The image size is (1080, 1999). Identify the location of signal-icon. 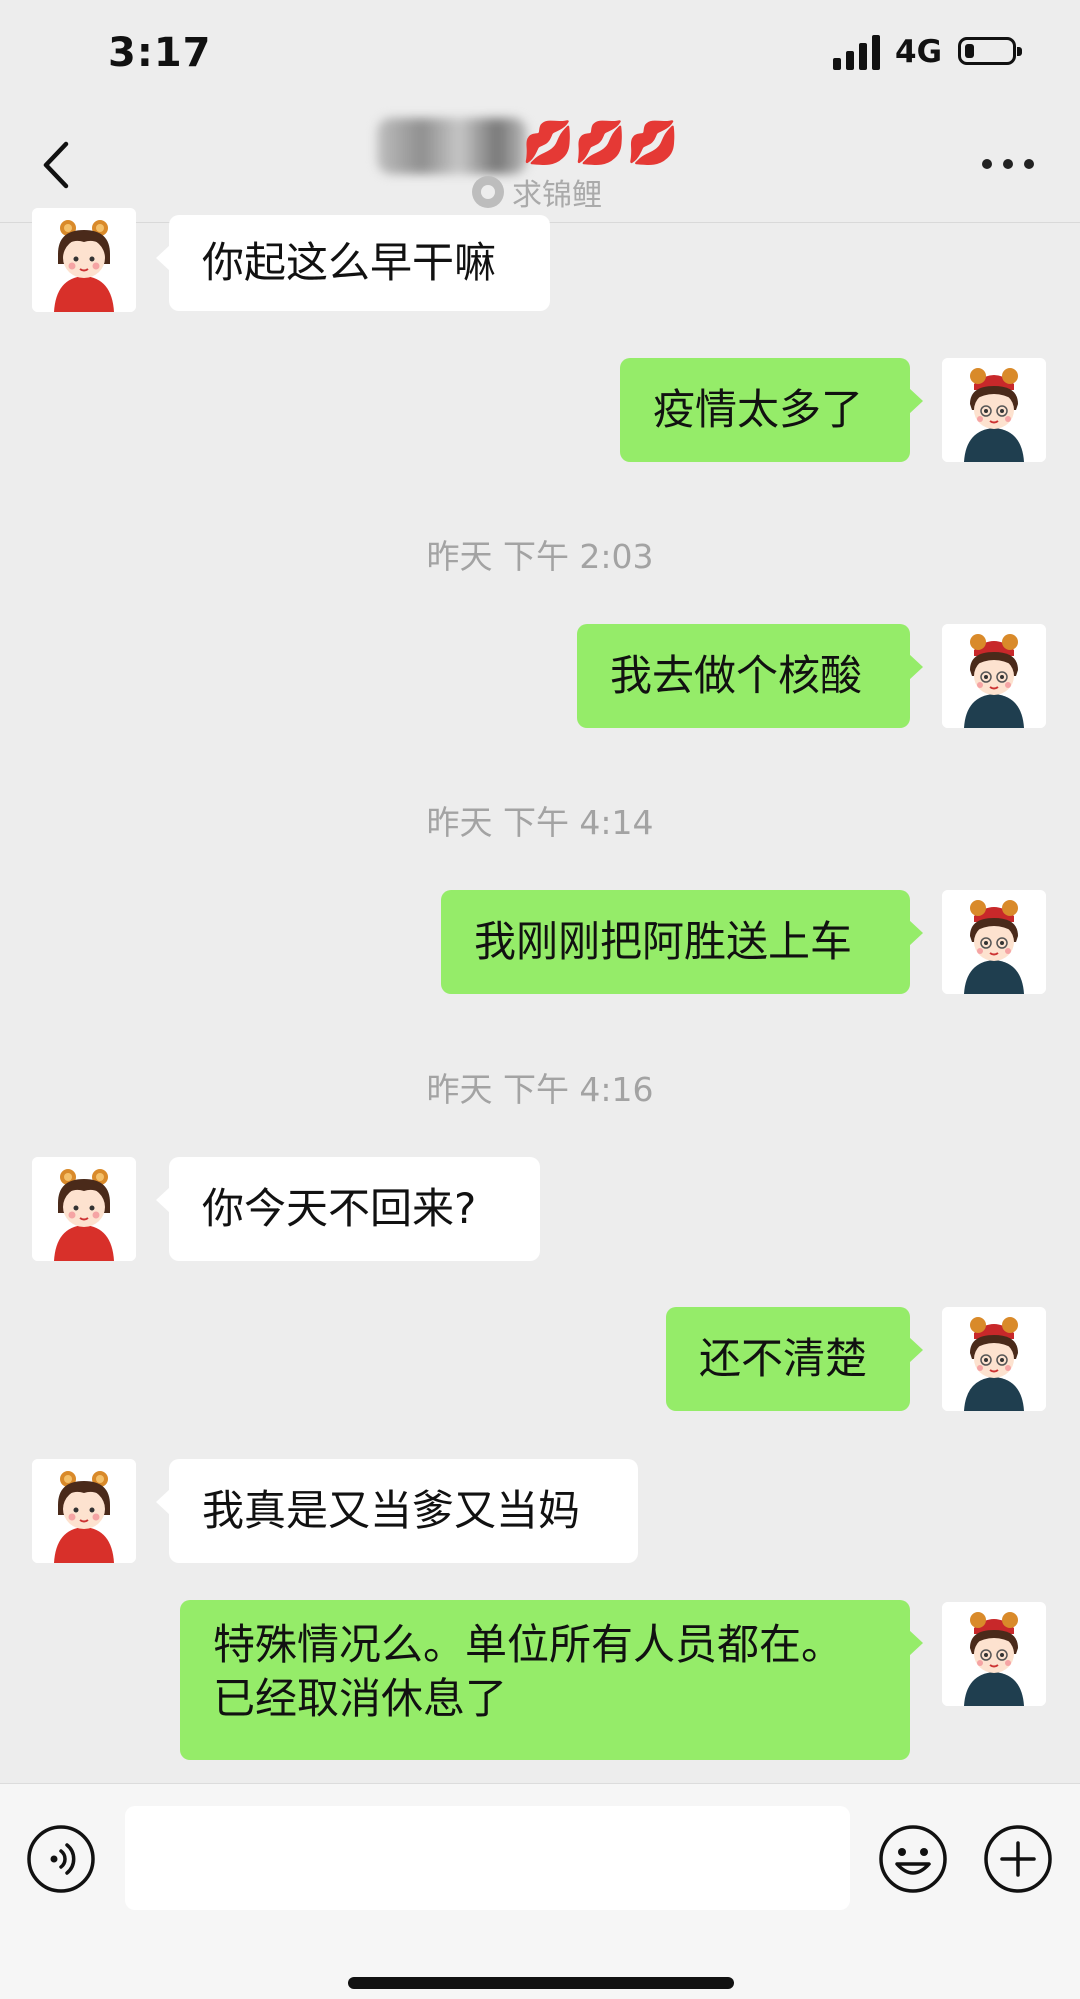
(857, 52).